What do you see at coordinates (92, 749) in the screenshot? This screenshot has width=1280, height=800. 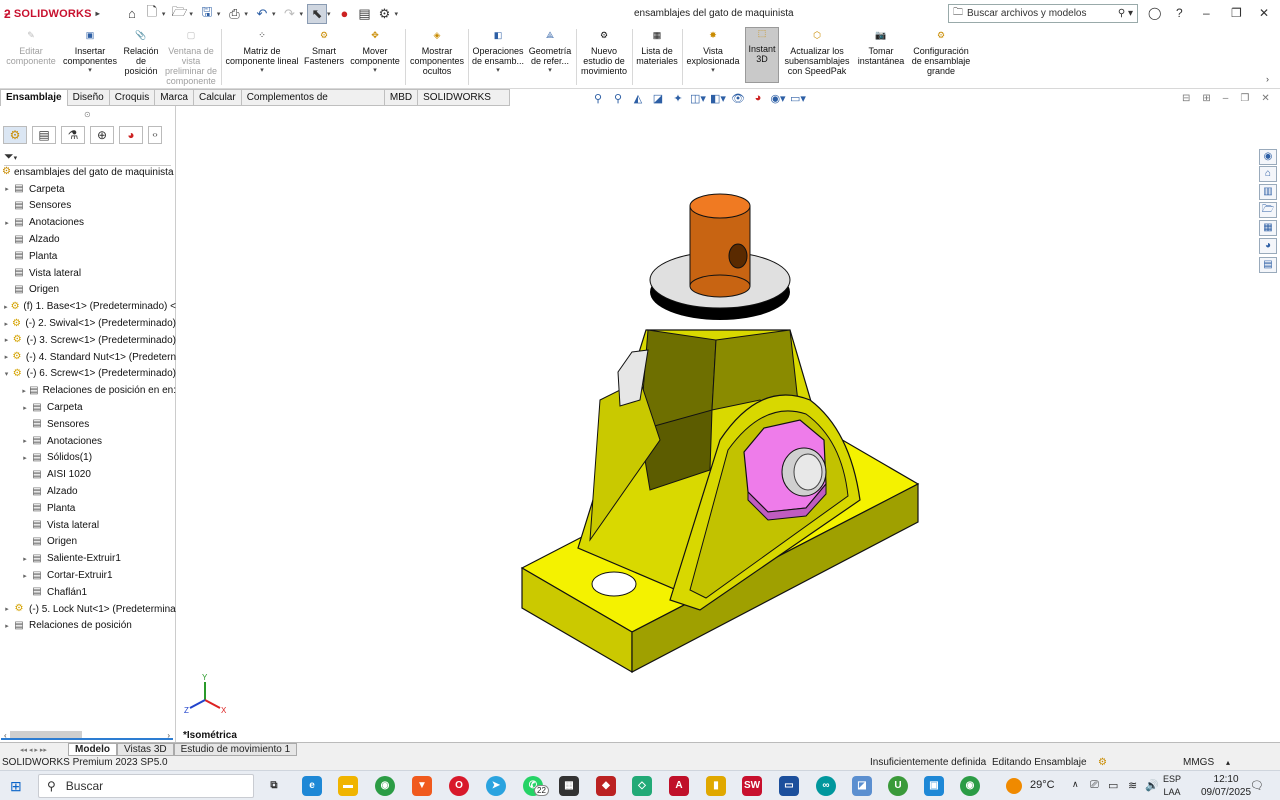 I see `tab-modelo: Modelo` at bounding box center [92, 749].